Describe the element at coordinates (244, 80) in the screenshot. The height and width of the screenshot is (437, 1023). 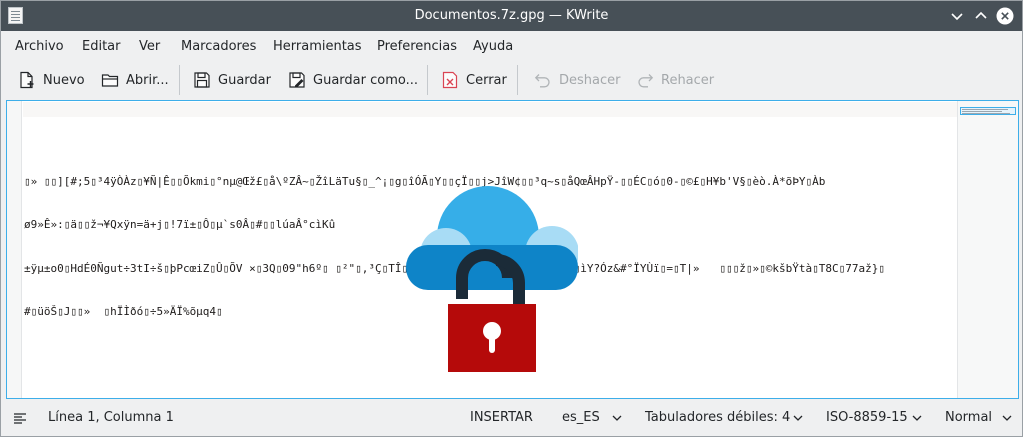
I see `save-label: Guardar` at that location.